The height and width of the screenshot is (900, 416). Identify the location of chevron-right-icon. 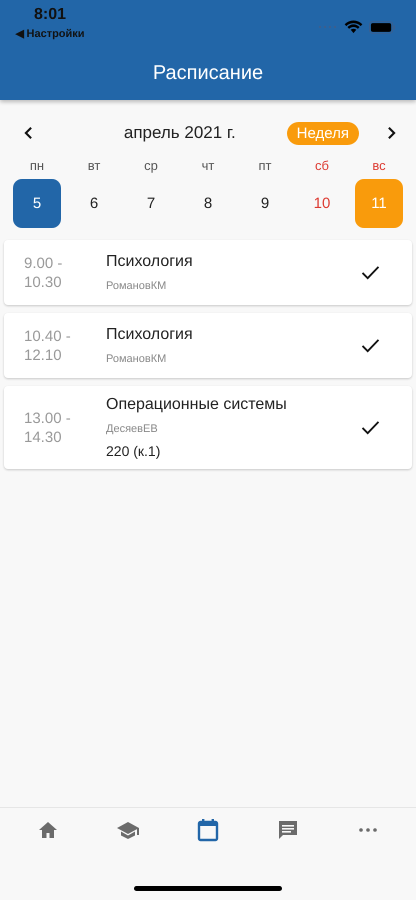
(391, 133).